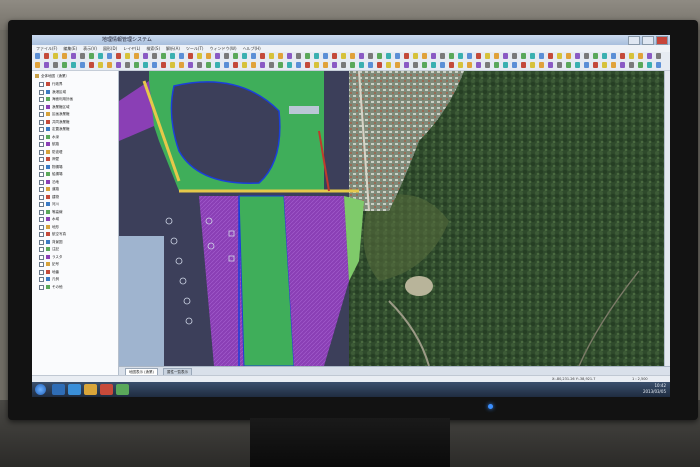 Image resolution: width=700 pixels, height=467 pixels. I want to click on minimize-button, so click(634, 40).